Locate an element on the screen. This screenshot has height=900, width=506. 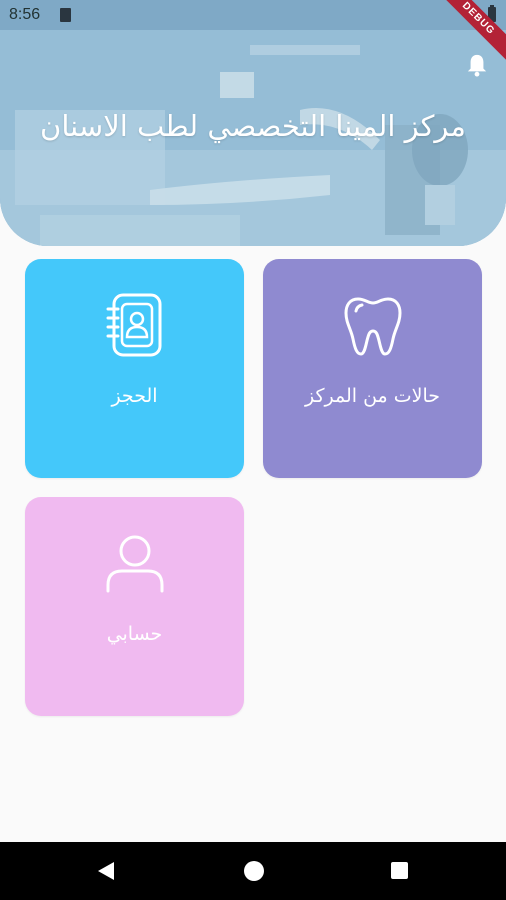
tile-booking: الحجز is located at coordinates (134, 368).